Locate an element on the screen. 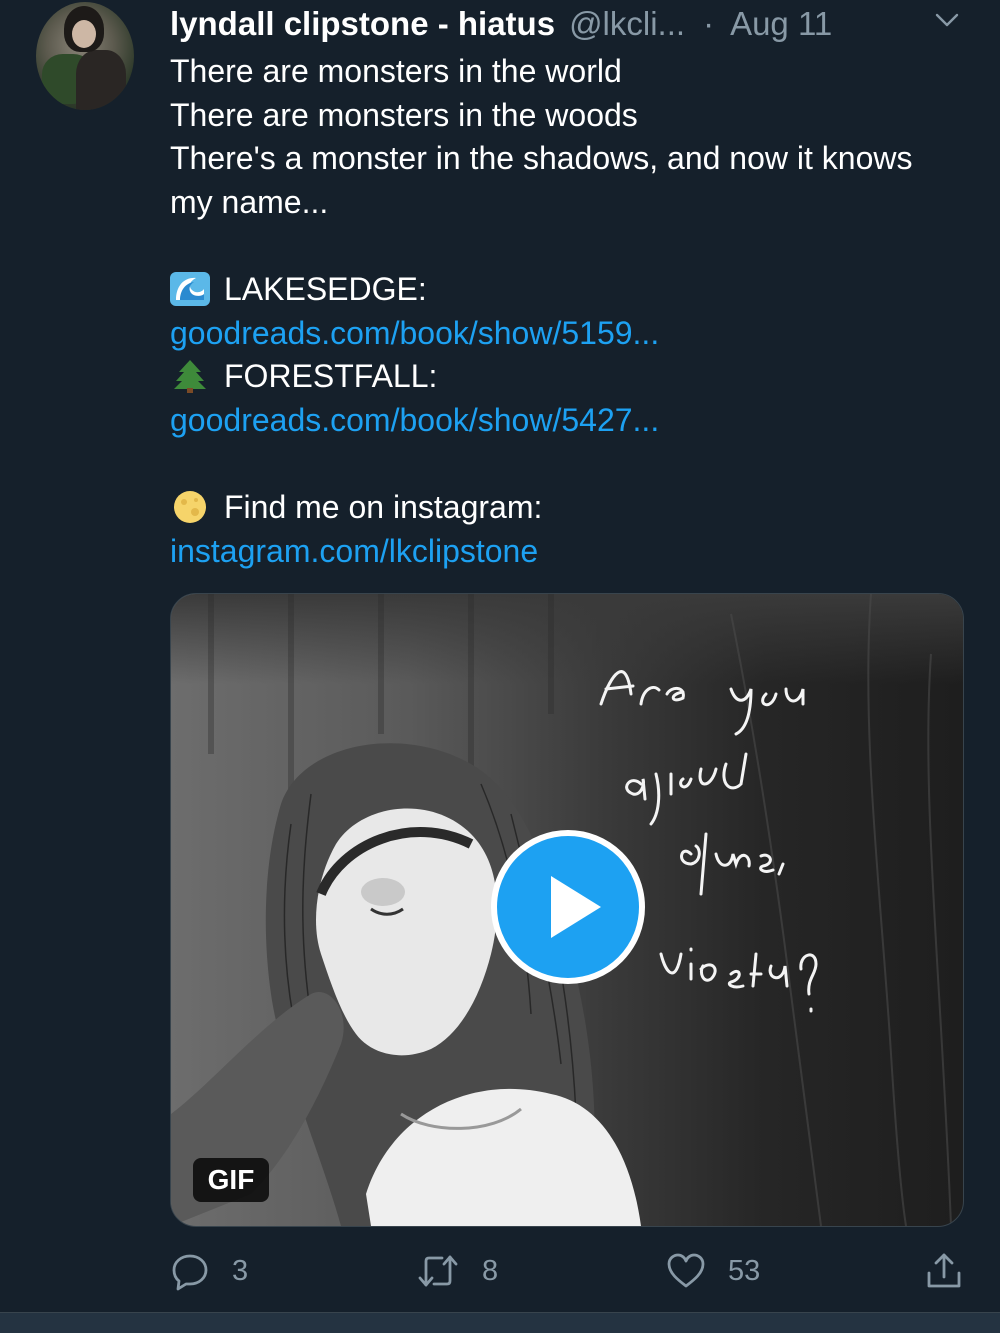 This screenshot has height=1333, width=1000. retweet-icon is located at coordinates (438, 1271).